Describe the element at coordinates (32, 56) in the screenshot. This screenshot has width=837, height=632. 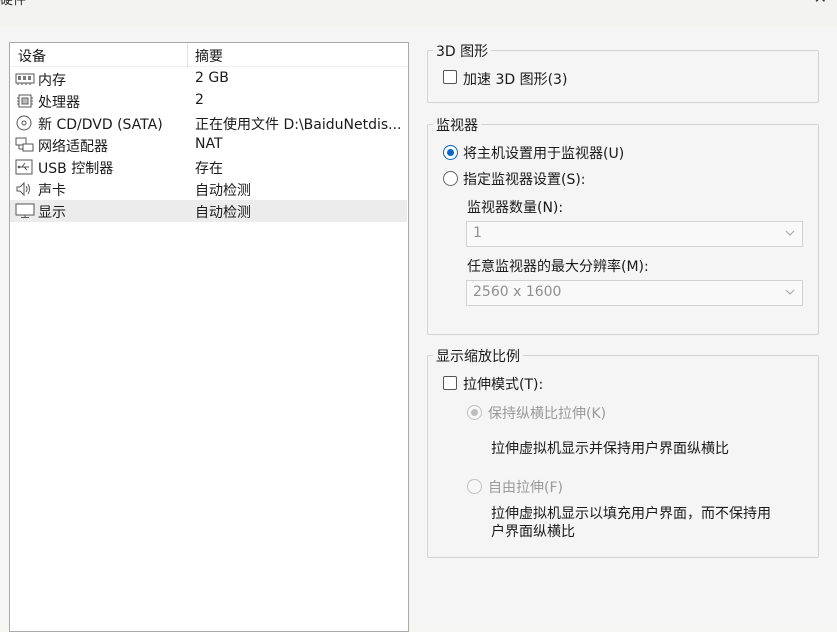
I see `column-header-device: 设备` at that location.